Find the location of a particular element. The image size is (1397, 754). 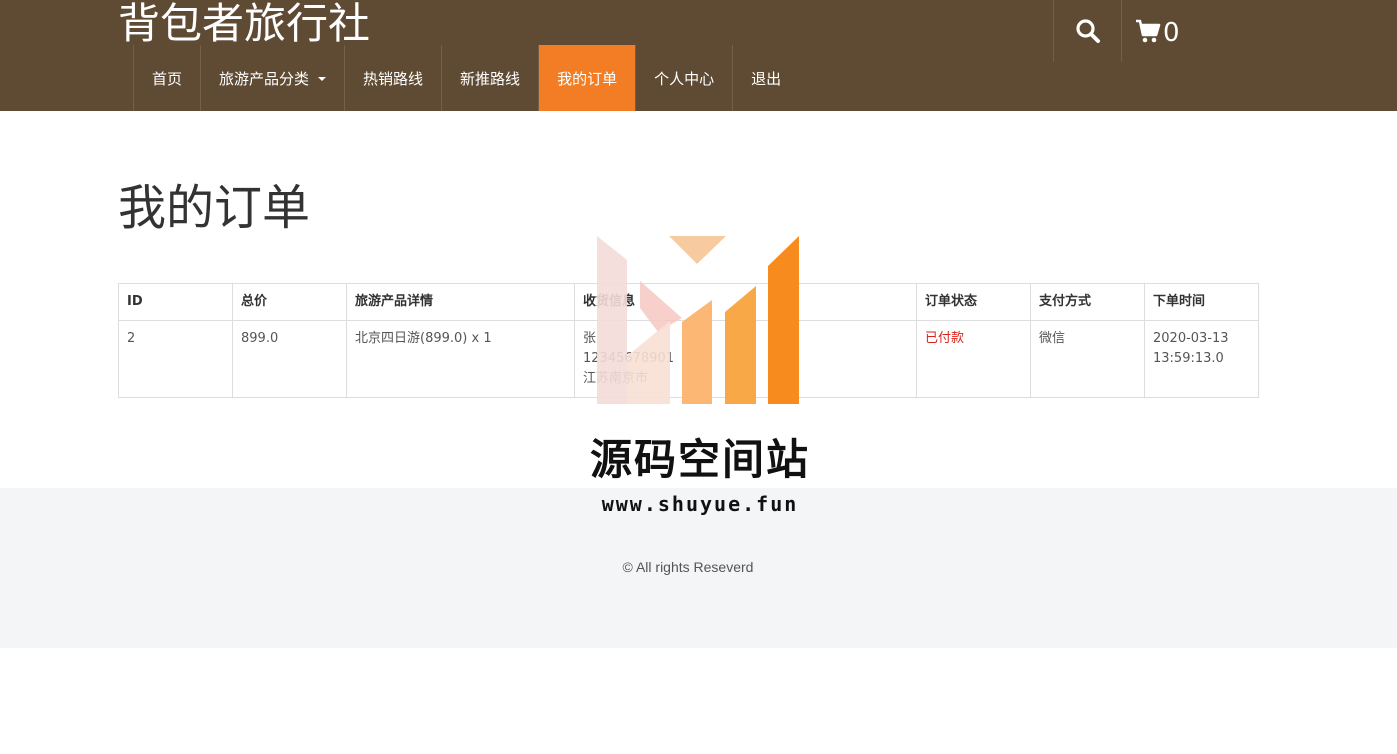

nav-label: 新推路线 is located at coordinates (490, 78).